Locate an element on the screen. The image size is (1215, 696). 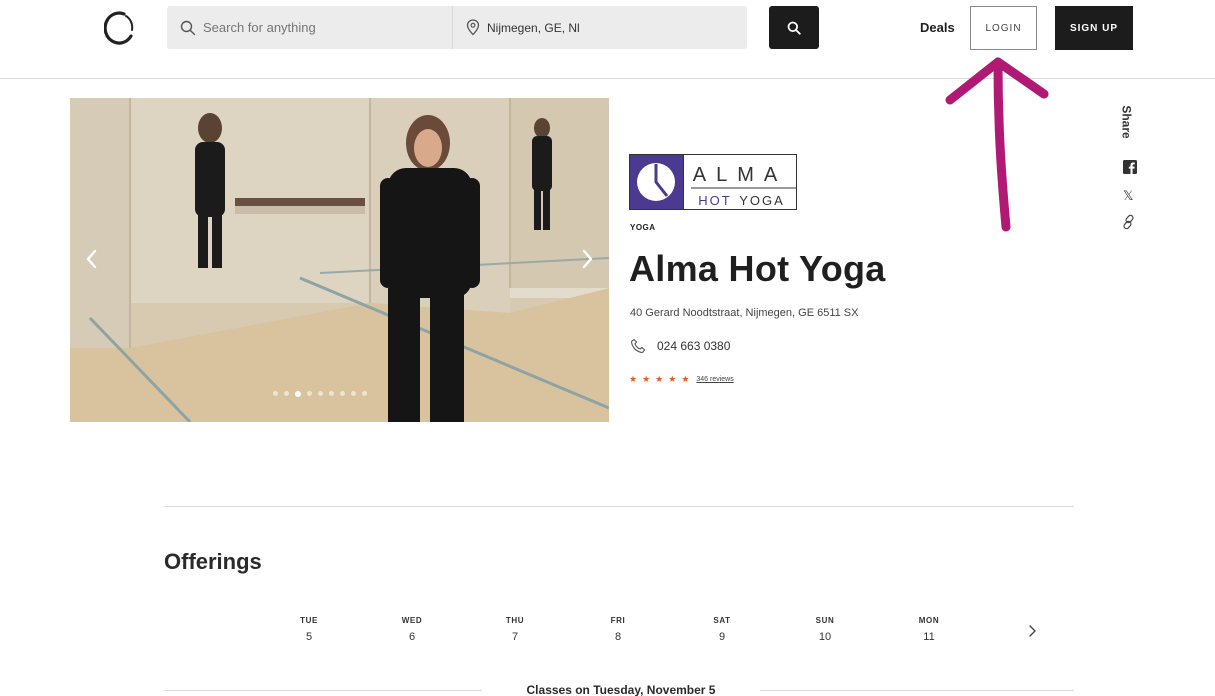
phone-number: 024 663 0380 is located at coordinates (693, 346).